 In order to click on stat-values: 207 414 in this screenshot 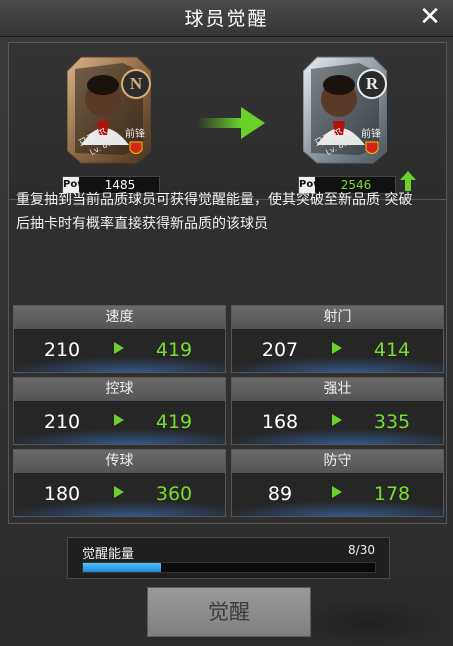, I will do `click(337, 350)`.